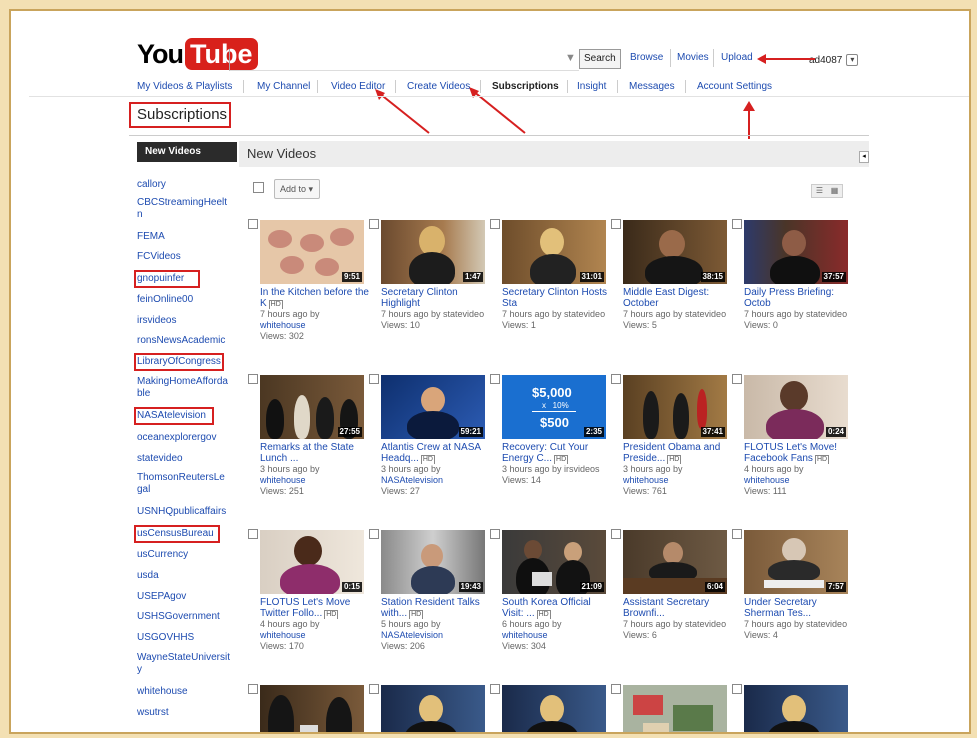 This screenshot has width=977, height=738. I want to click on sidebar-item-gnopuinfer: gnopuinfer, so click(167, 279).